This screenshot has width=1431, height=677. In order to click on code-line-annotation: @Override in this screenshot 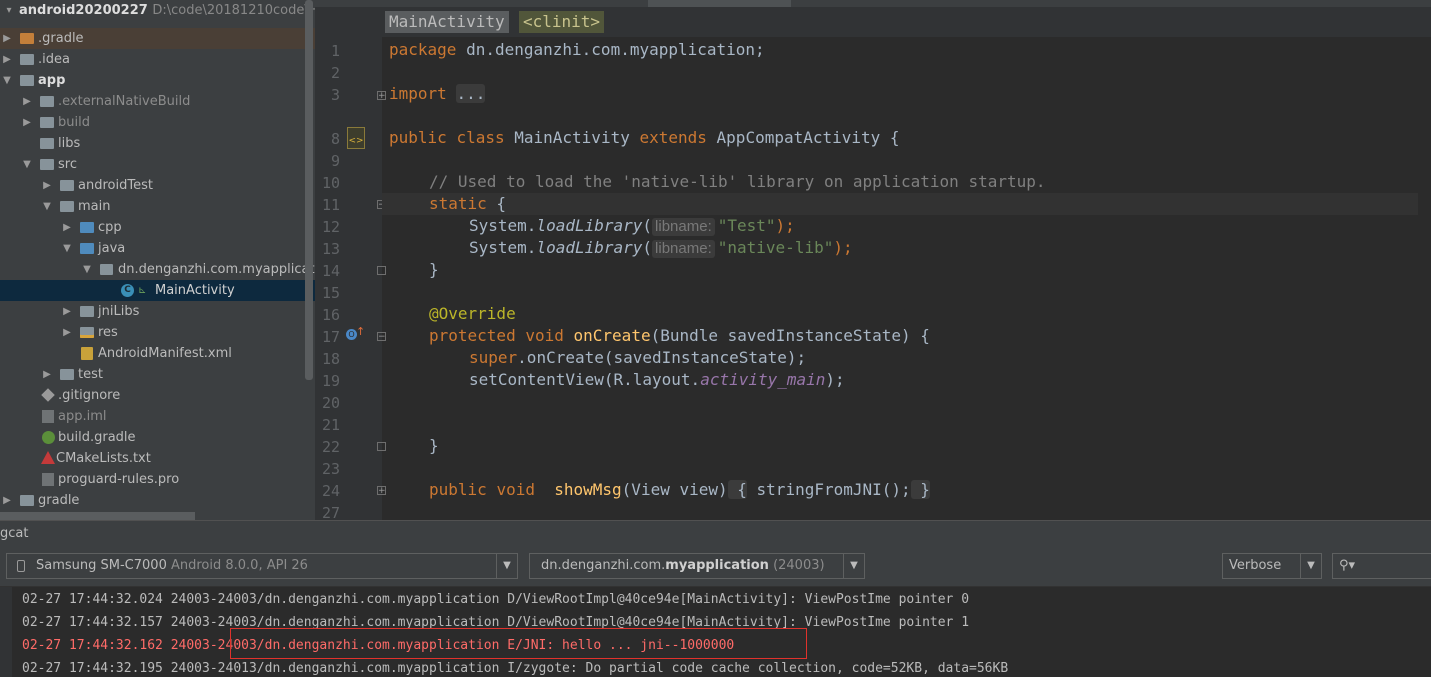, I will do `click(472, 313)`.